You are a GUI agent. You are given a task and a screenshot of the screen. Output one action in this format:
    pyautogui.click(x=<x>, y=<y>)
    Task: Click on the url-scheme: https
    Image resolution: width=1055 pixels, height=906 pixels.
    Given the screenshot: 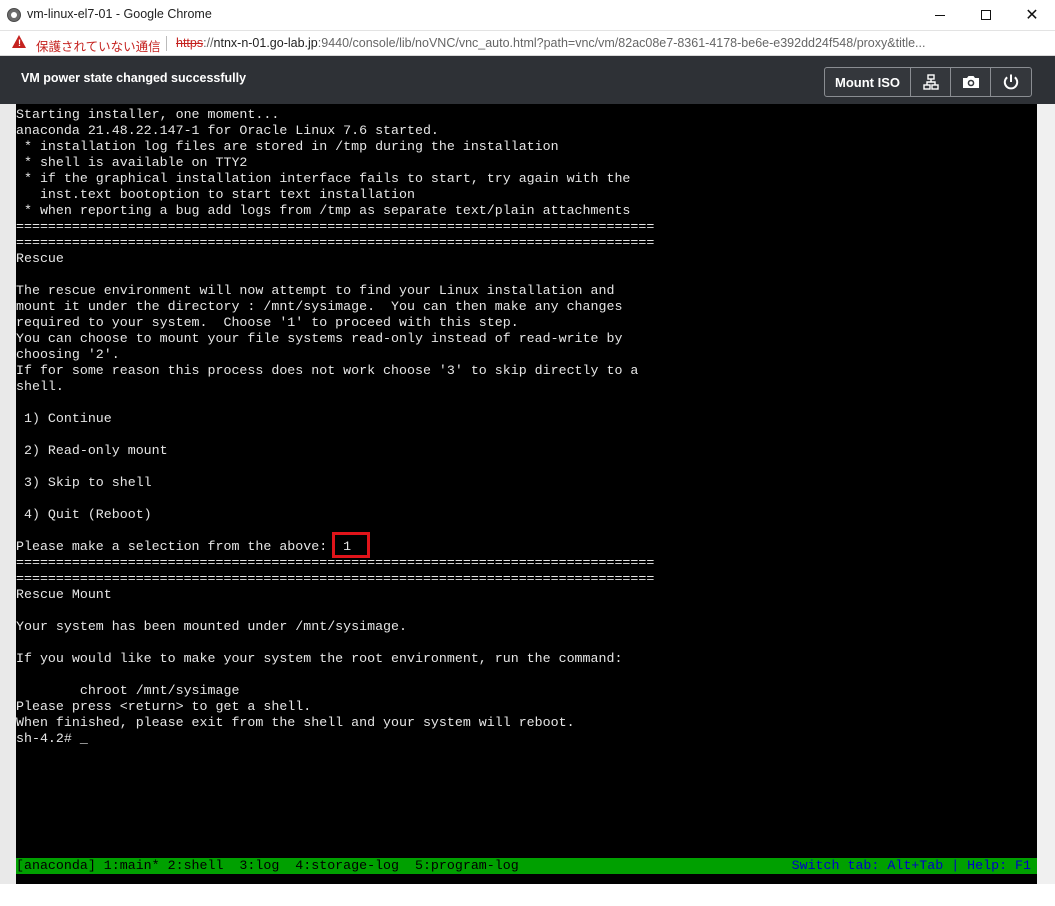 What is the action you would take?
    pyautogui.click(x=190, y=43)
    